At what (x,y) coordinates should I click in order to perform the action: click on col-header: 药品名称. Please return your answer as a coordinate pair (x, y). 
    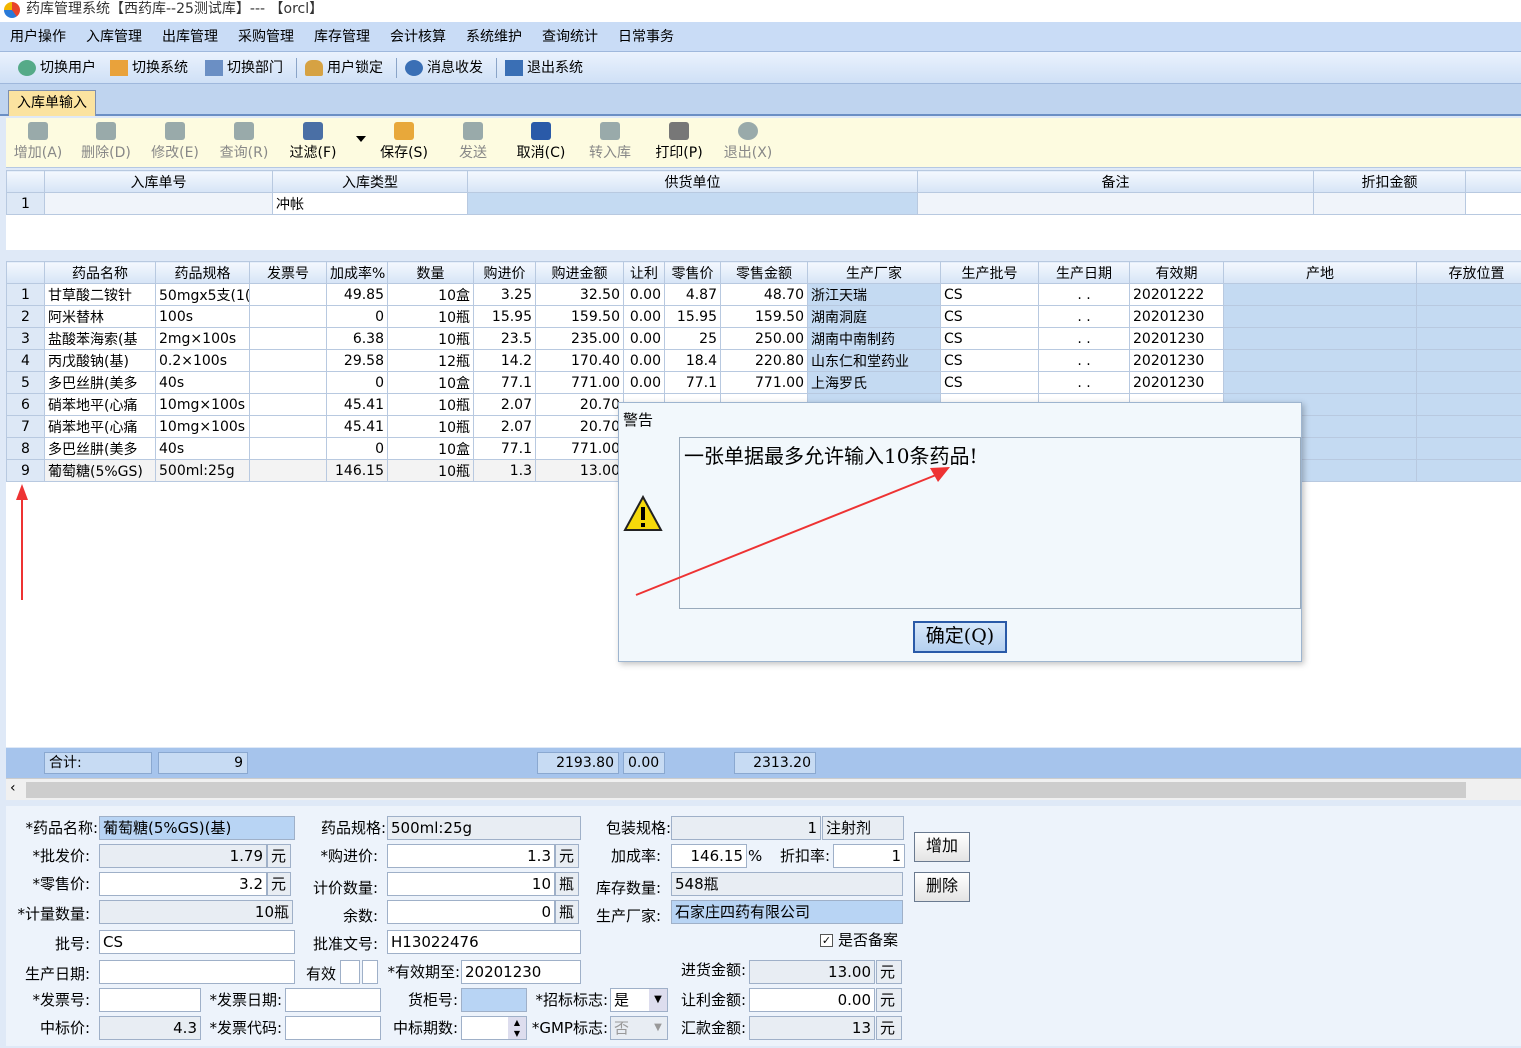
    Looking at the image, I should click on (100, 272).